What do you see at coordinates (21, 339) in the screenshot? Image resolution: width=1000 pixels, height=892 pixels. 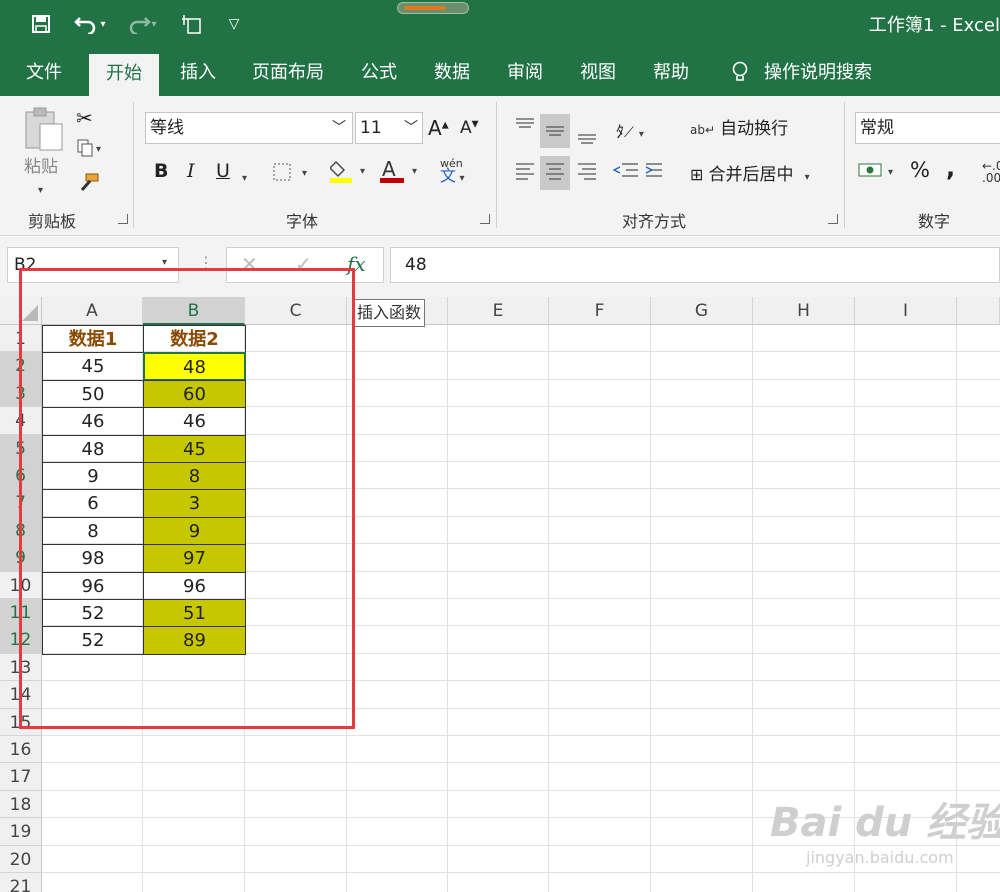 I see `row-header-1: 1` at bounding box center [21, 339].